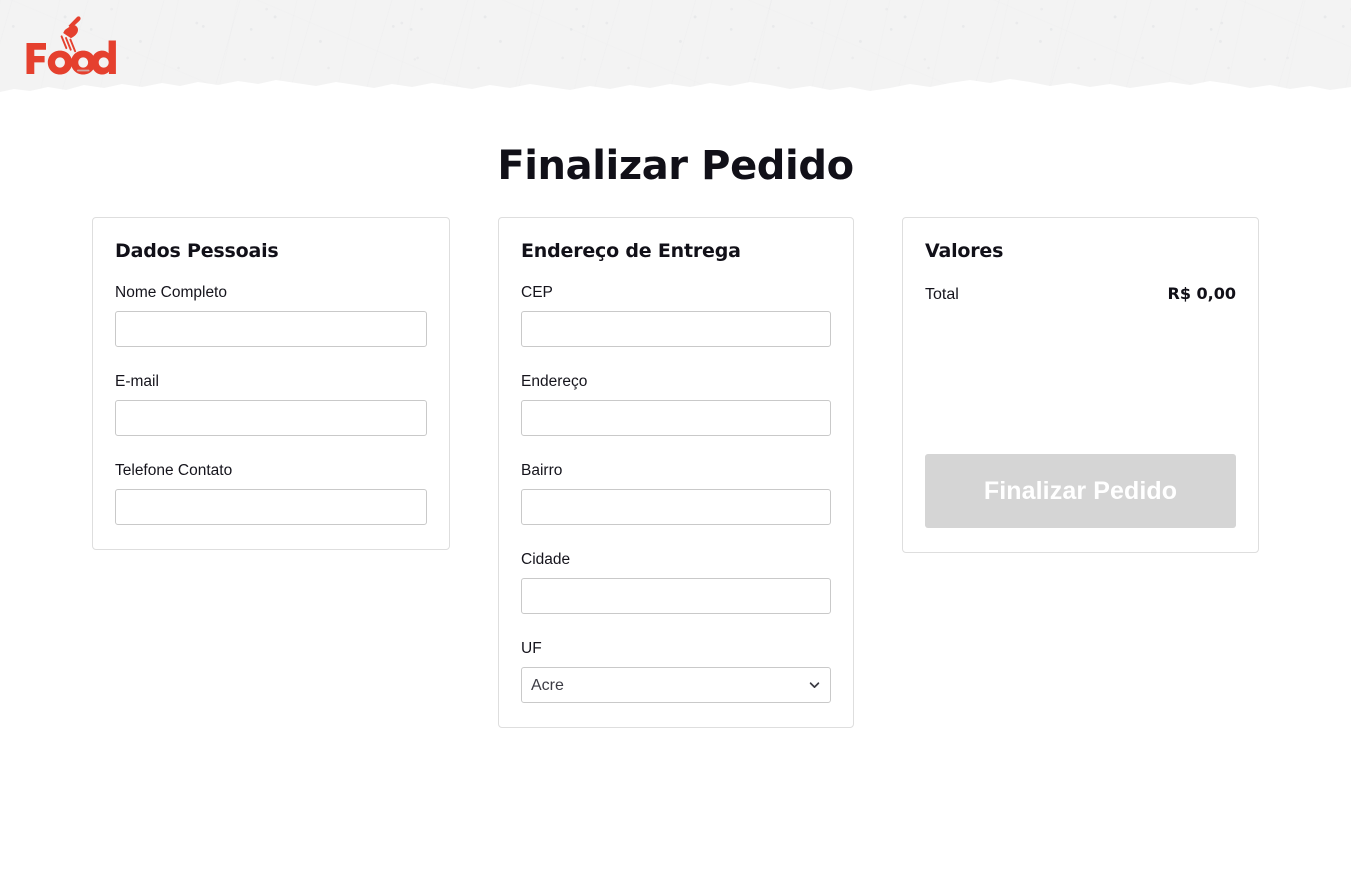  I want to click on finalize-order-button: Finalizar Pedido, so click(1080, 491).